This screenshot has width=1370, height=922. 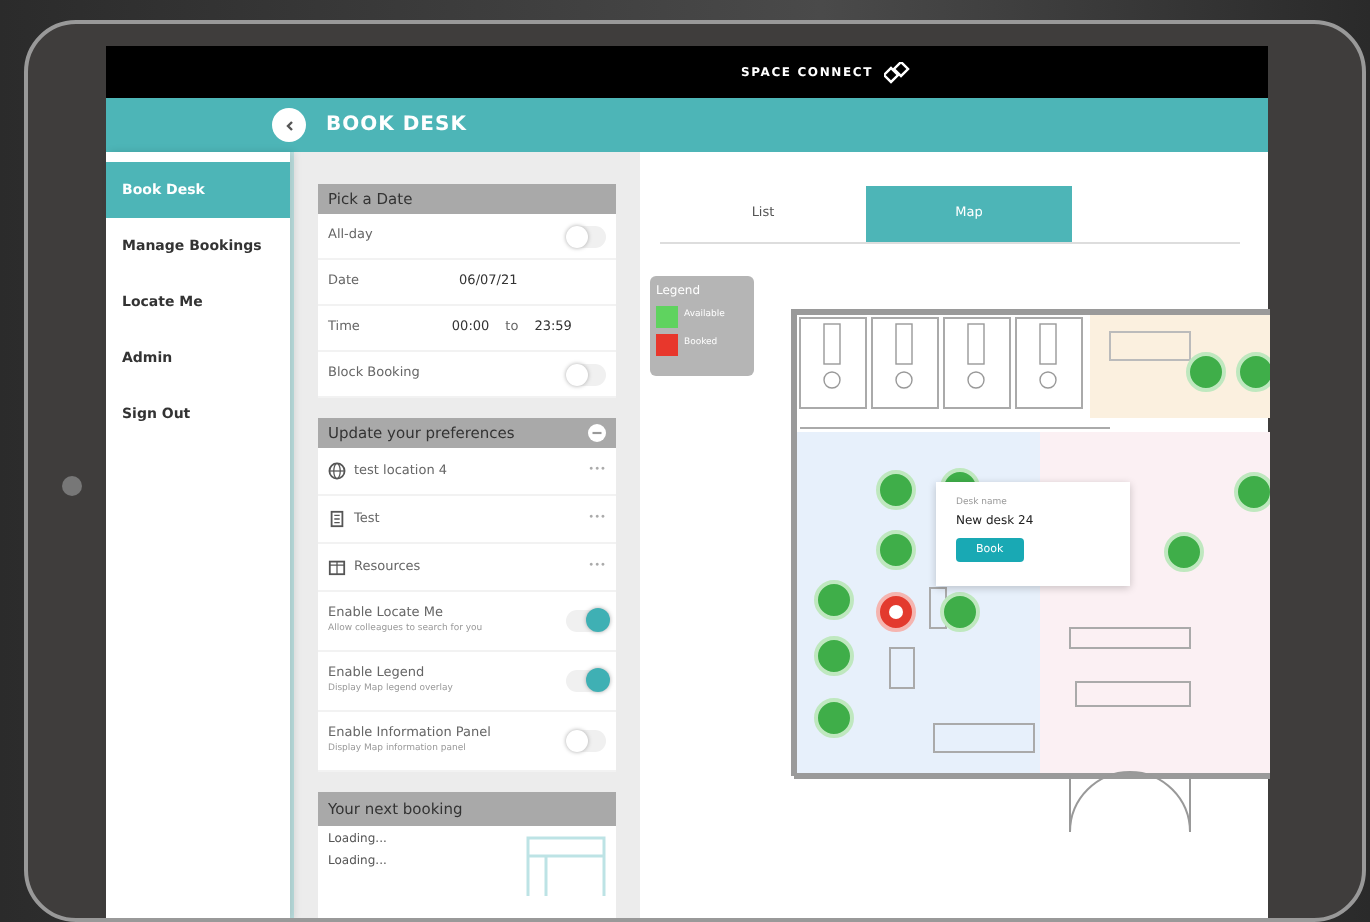 I want to click on page-title: BOOK DESK, so click(x=396, y=126).